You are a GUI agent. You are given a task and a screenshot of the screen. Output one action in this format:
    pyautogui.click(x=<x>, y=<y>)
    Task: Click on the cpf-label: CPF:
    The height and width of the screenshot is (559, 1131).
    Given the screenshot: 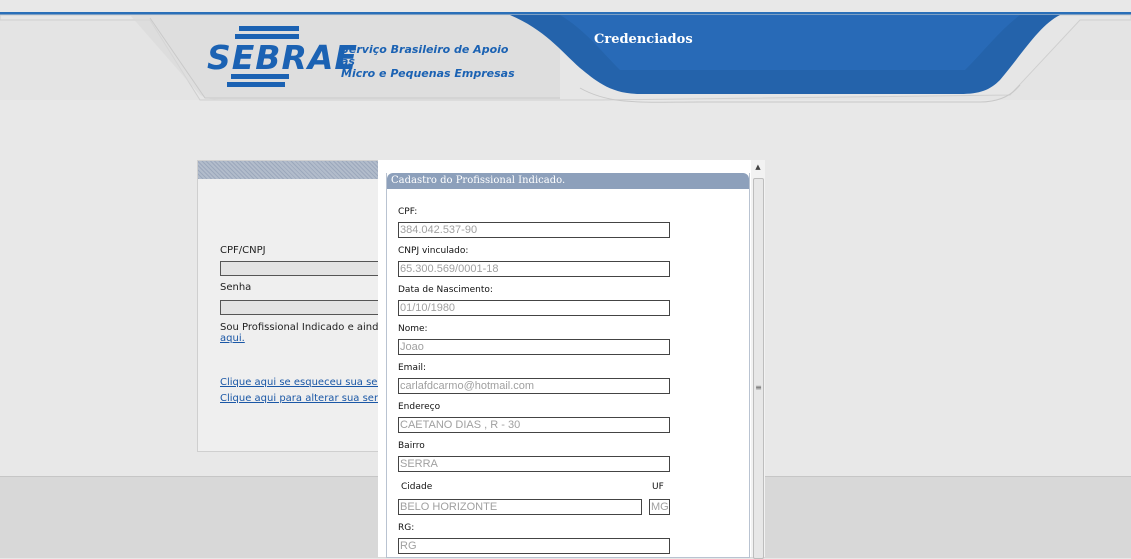 What is the action you would take?
    pyautogui.click(x=408, y=212)
    